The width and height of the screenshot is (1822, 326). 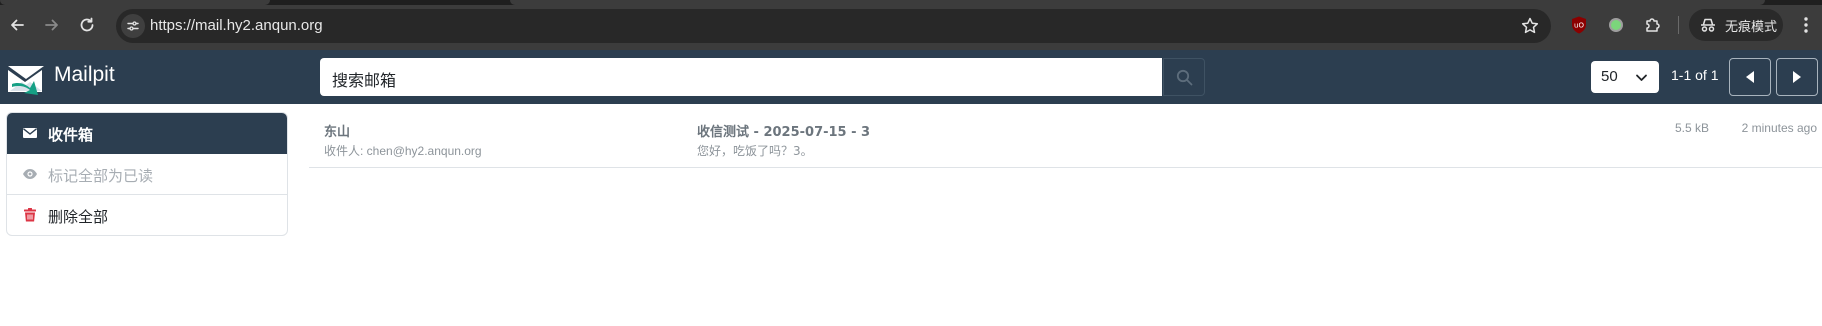 I want to click on caret-left-icon, so click(x=1750, y=77).